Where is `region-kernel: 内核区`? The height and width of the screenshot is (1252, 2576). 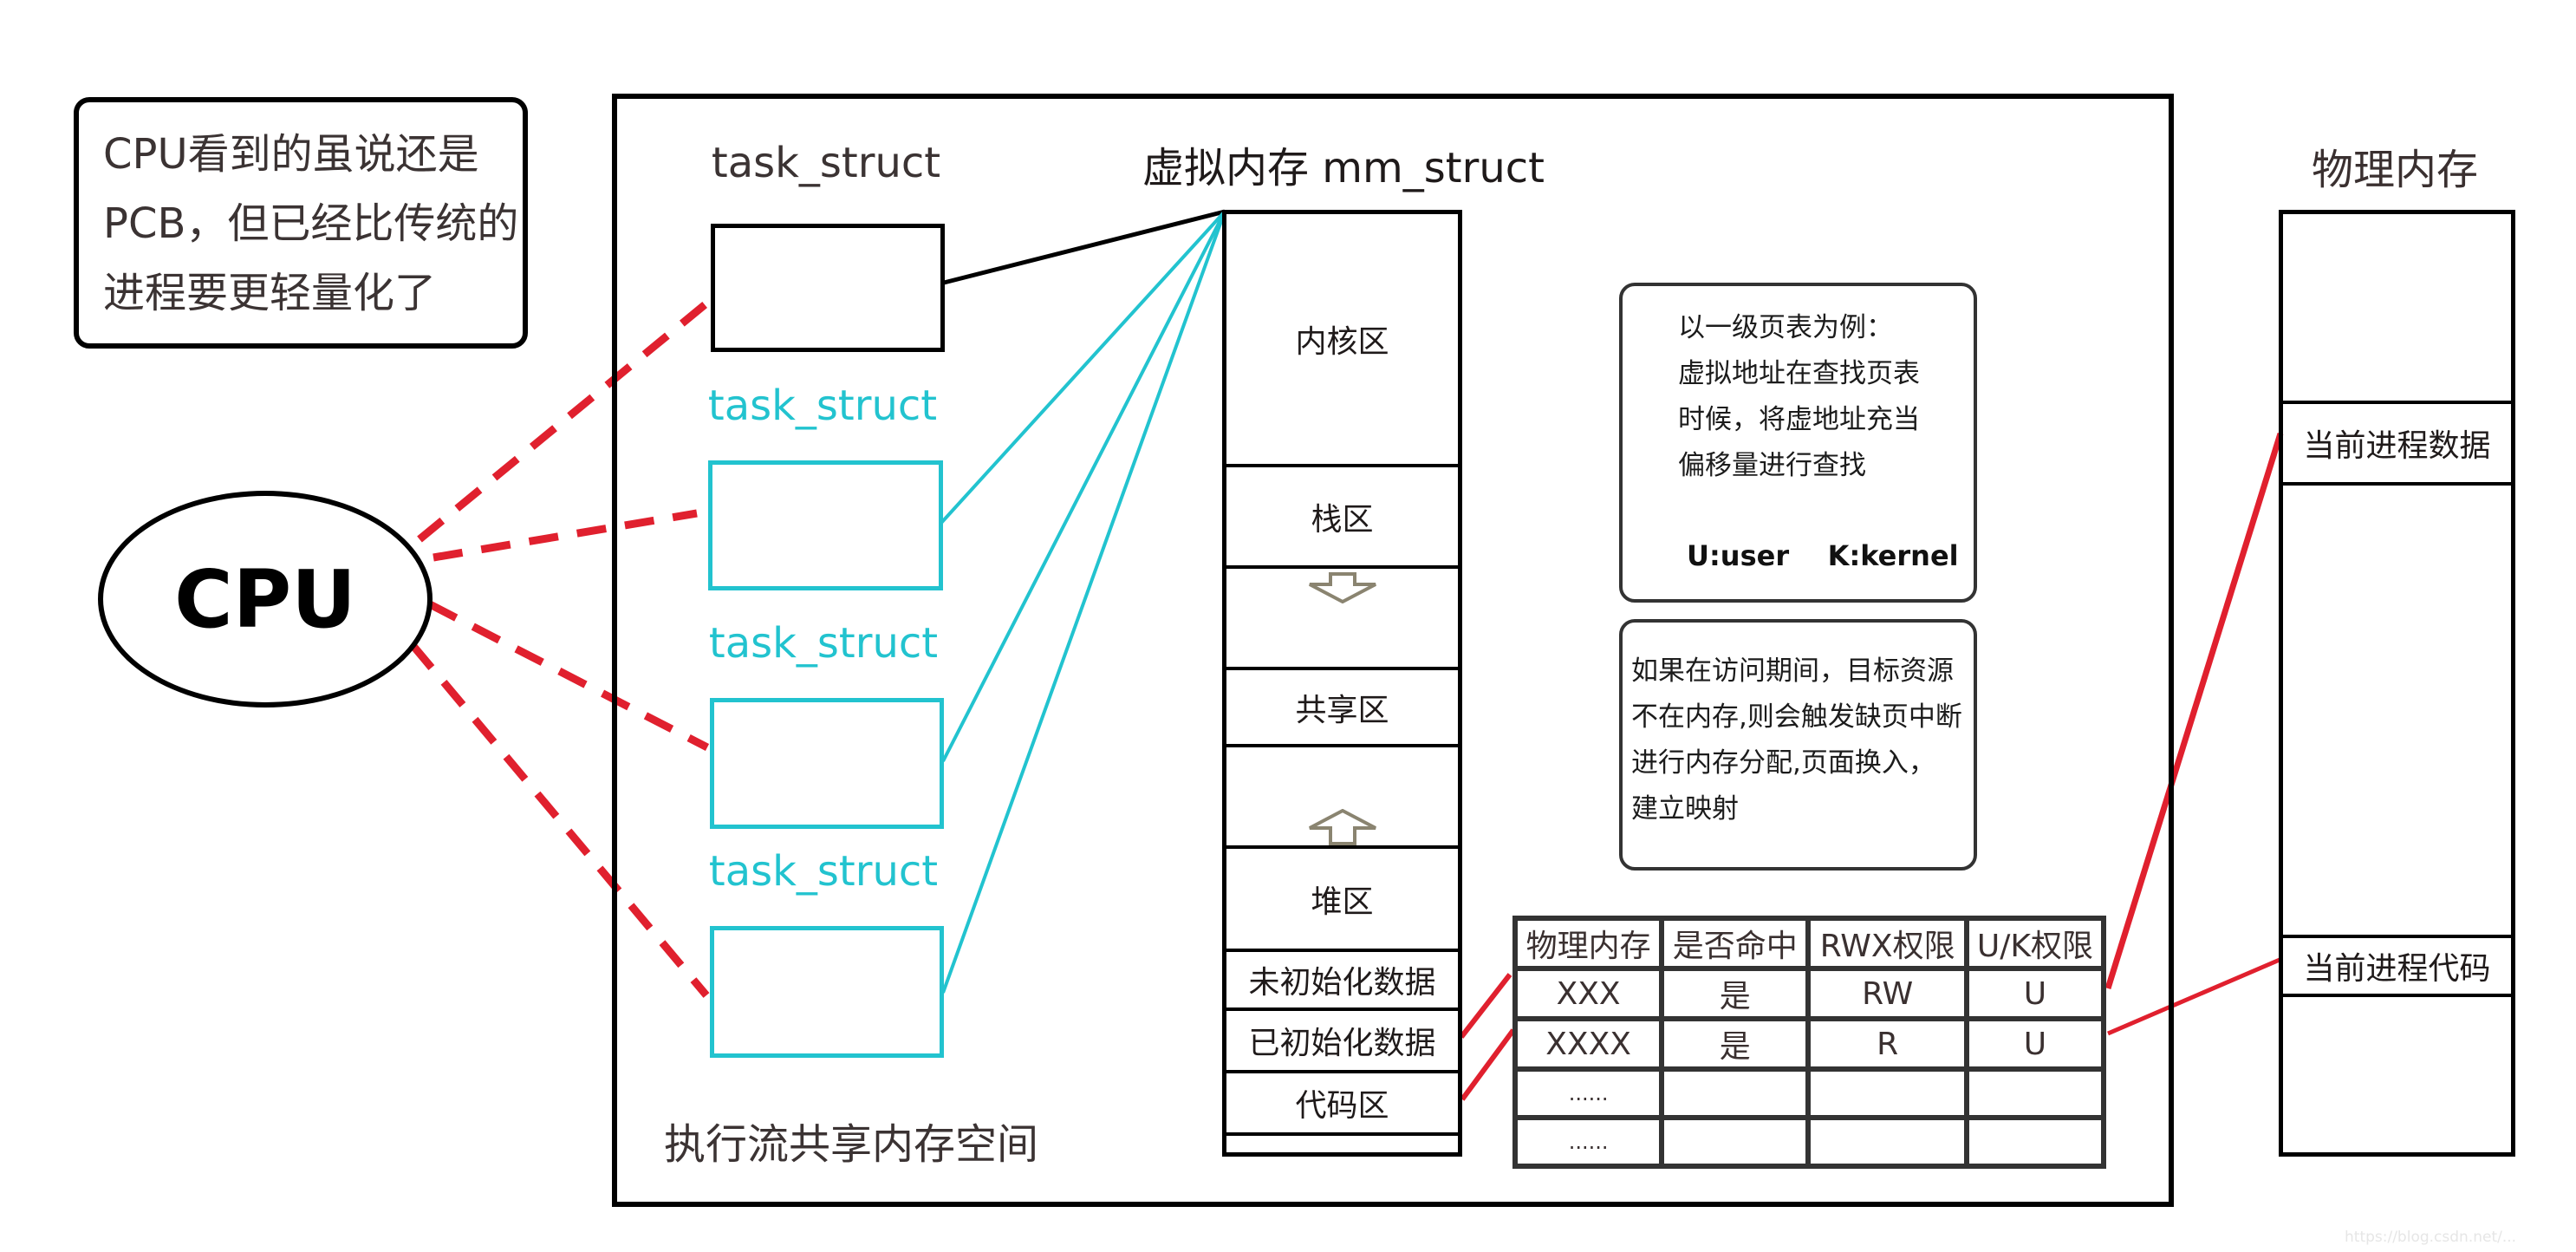
region-kernel: 内核区 is located at coordinates (1342, 339).